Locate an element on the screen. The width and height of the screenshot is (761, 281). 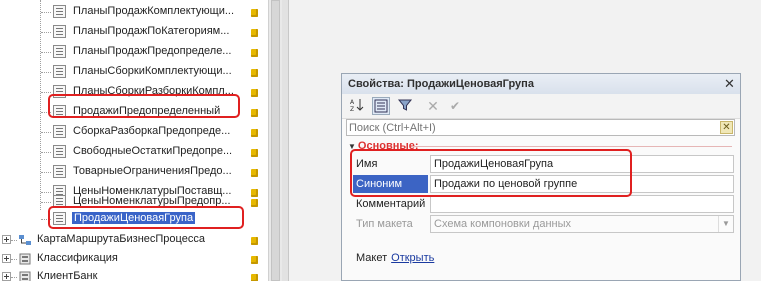
chevron-down-icon: ▼ is located at coordinates (725, 224).